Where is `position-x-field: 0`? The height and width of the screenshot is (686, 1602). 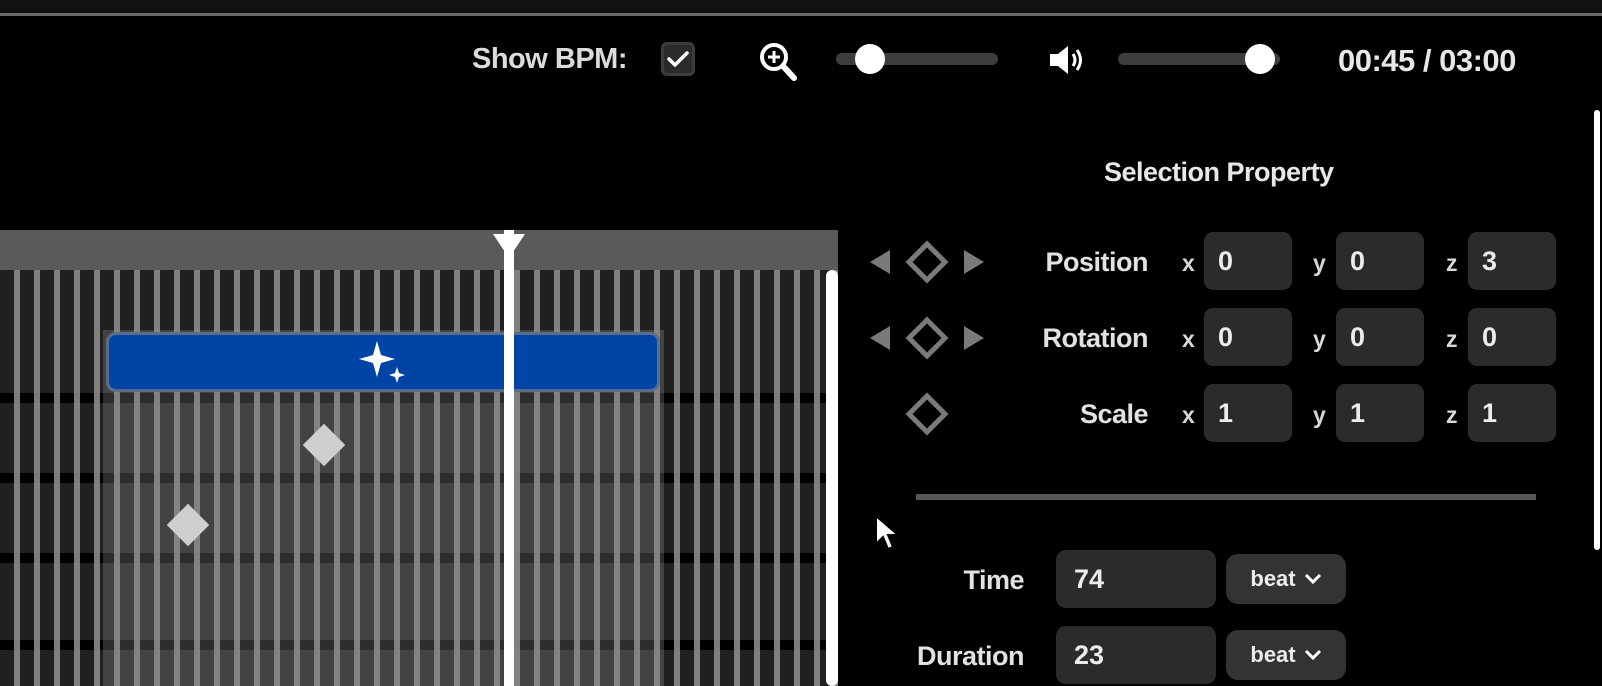
position-x-field: 0 is located at coordinates (1248, 261).